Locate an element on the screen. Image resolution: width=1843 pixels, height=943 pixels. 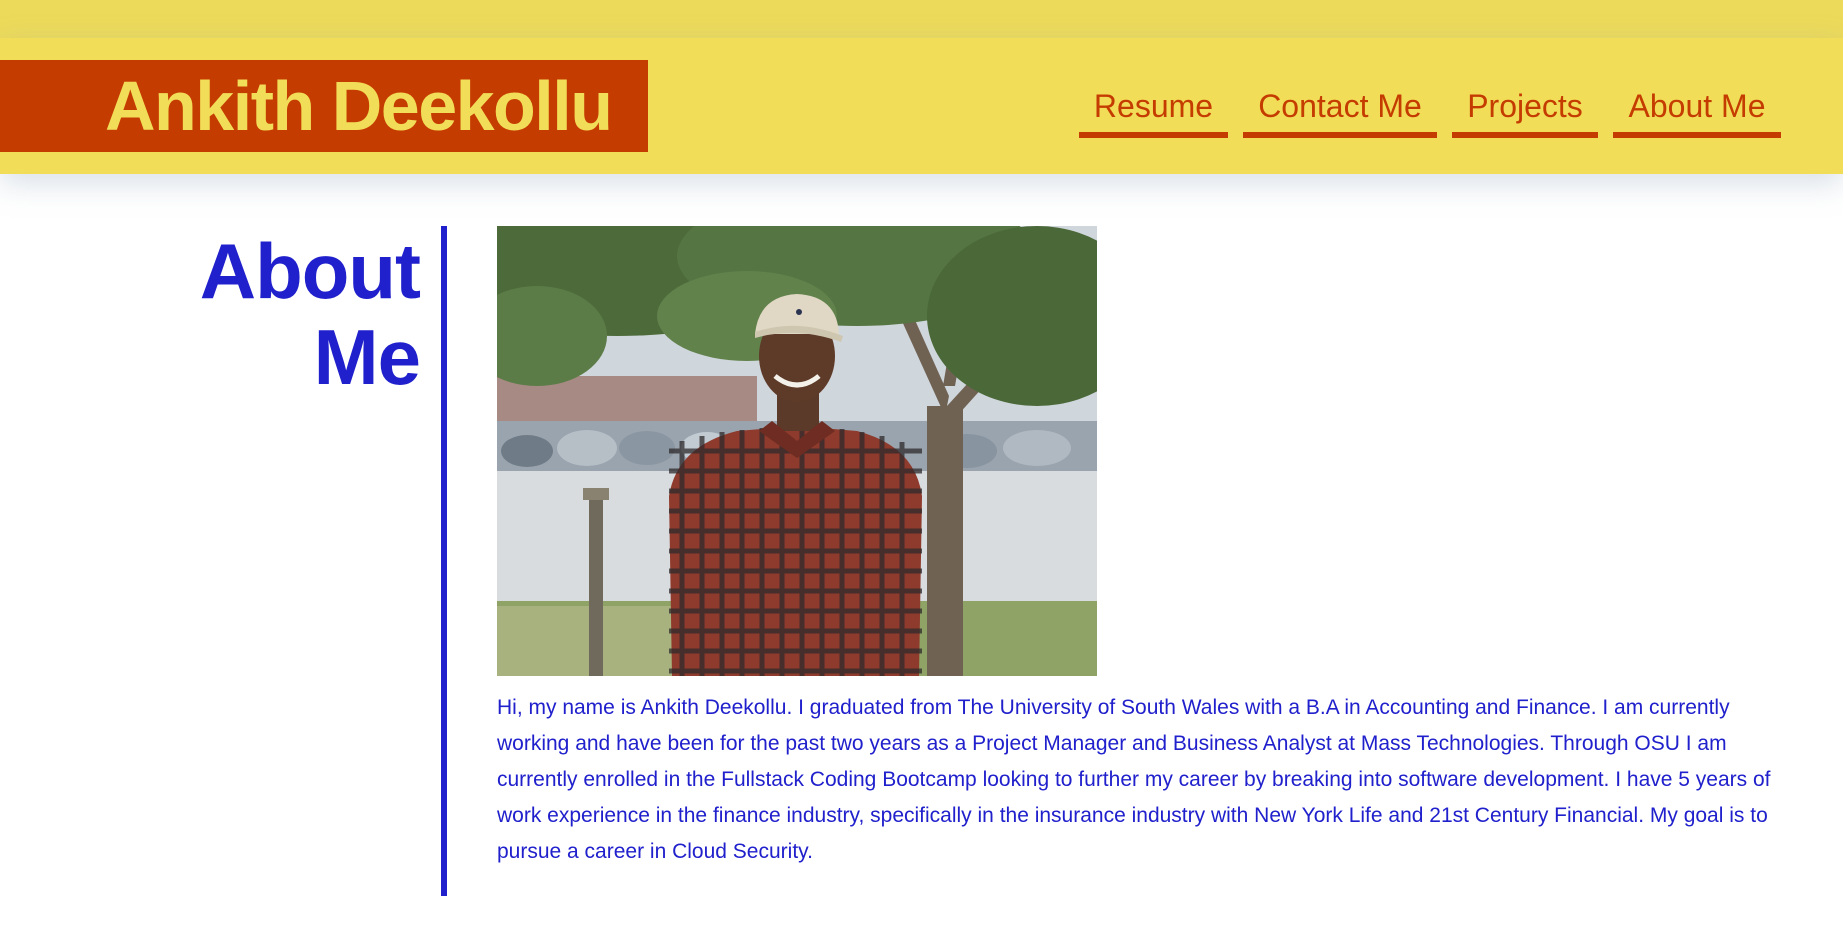
nav-contact-me: Contact Me is located at coordinates (1340, 111).